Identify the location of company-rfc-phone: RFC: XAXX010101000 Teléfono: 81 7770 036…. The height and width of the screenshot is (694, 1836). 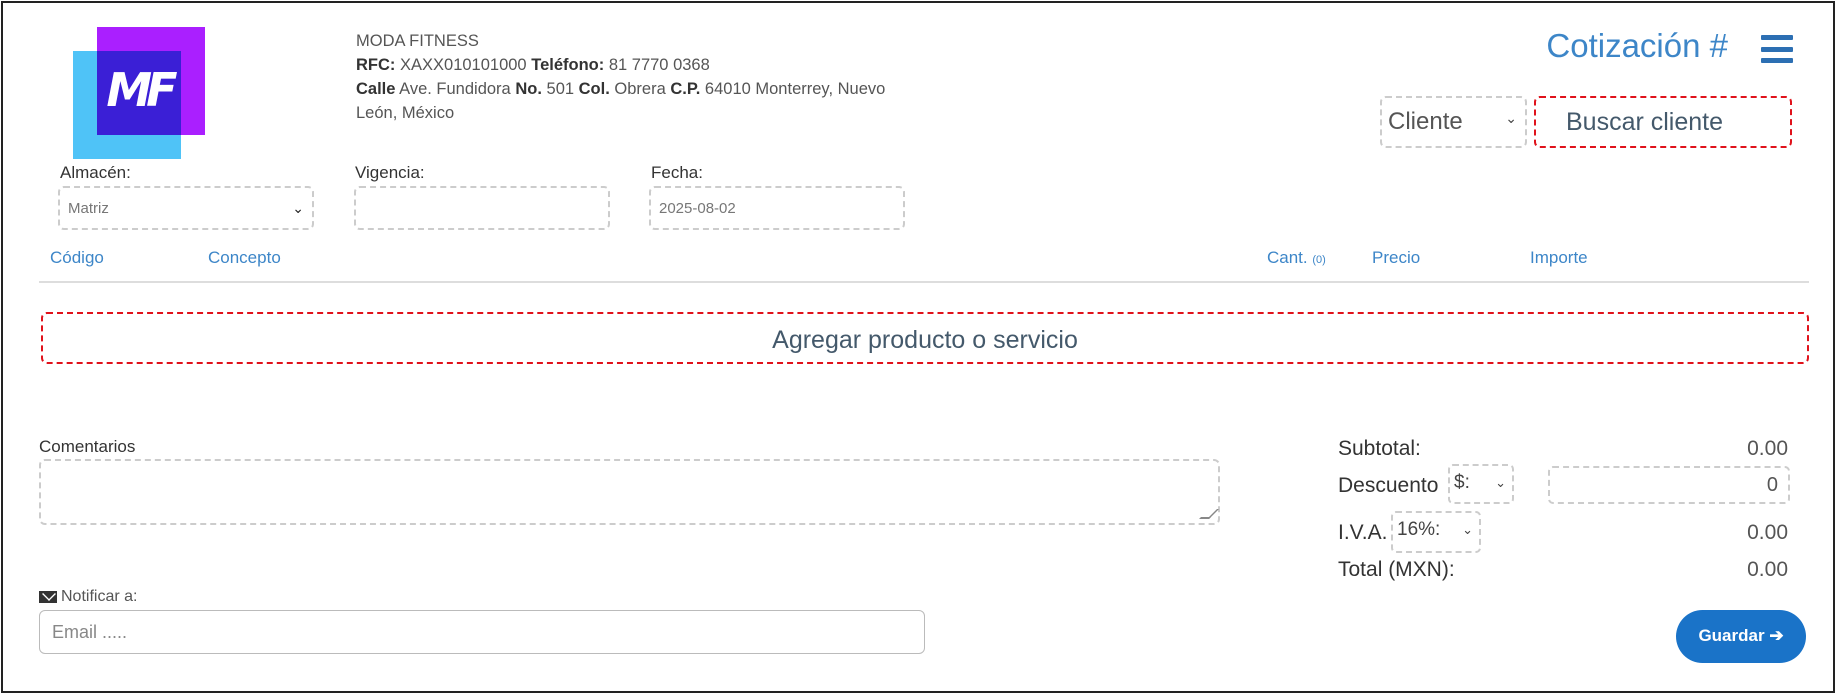
(533, 65).